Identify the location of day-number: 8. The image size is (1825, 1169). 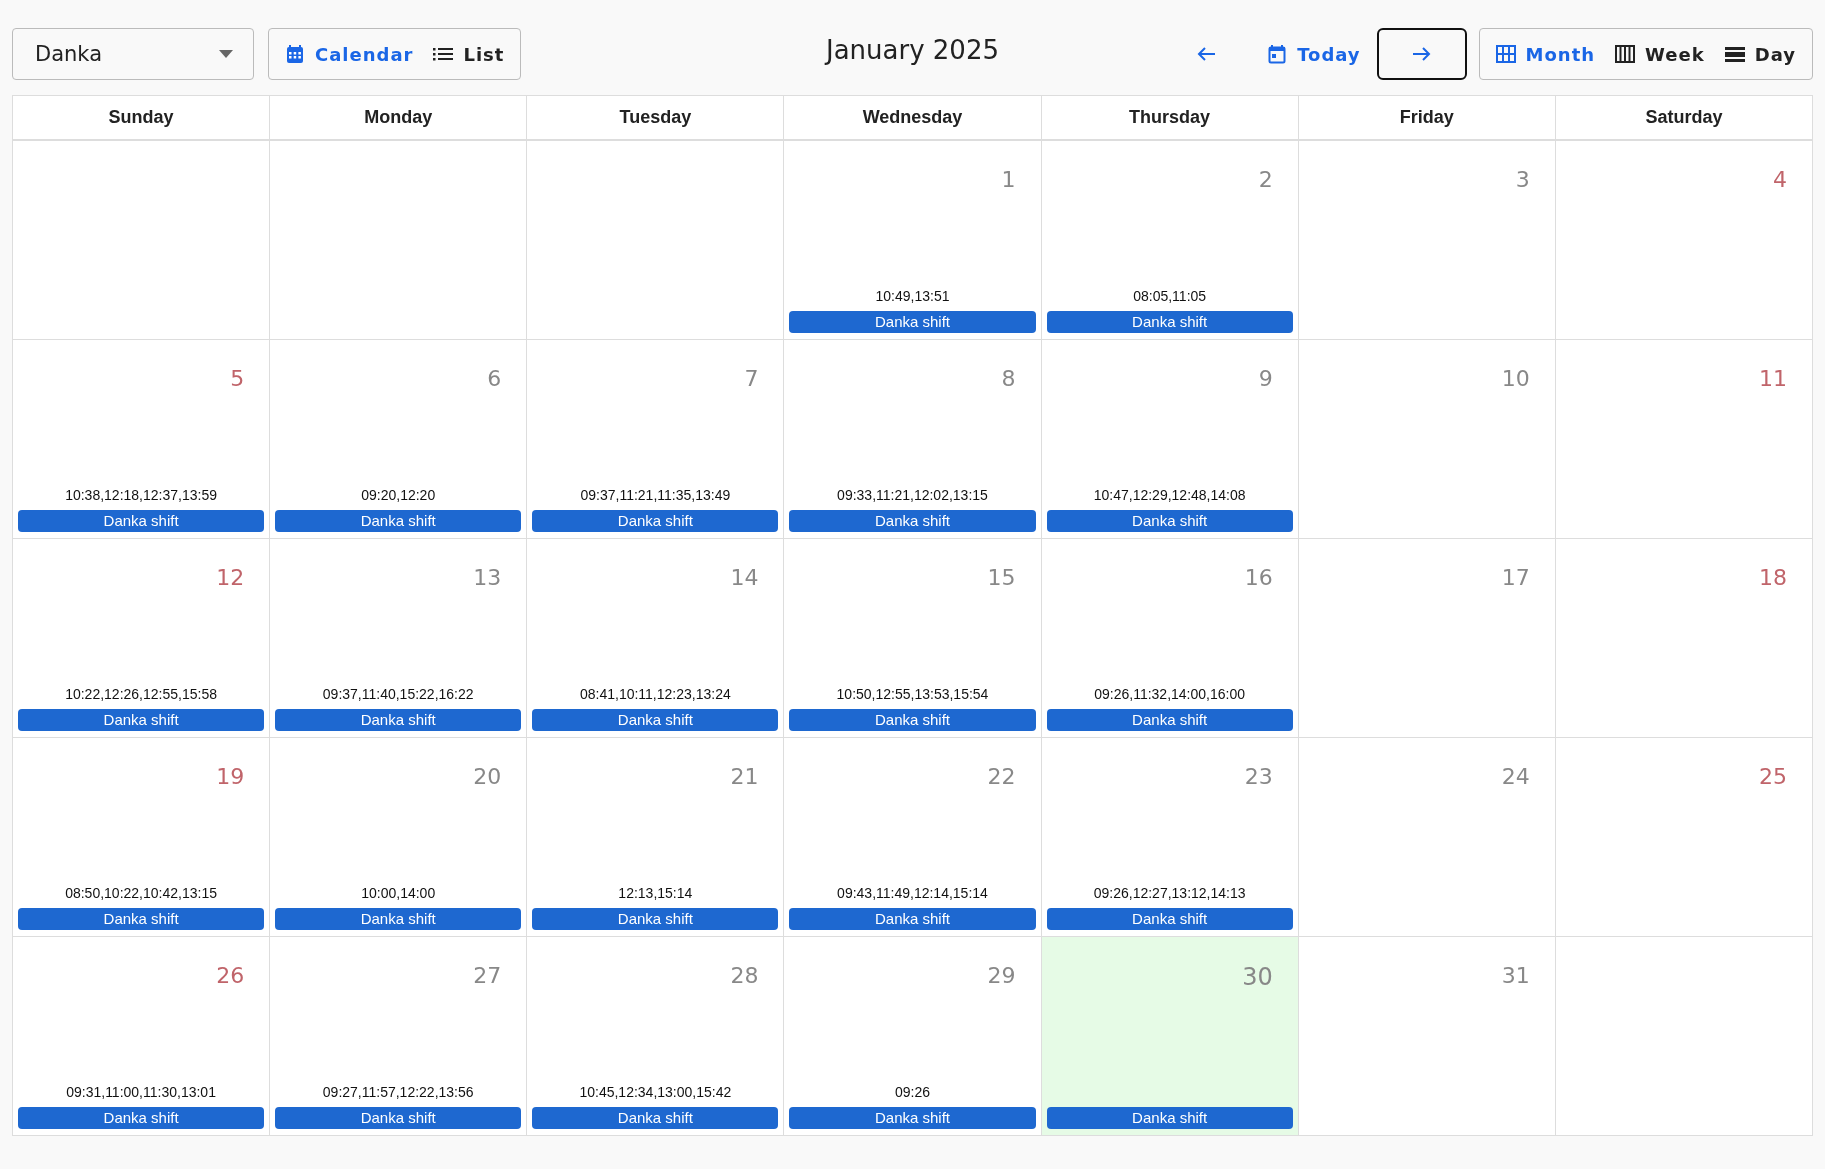
(1009, 378).